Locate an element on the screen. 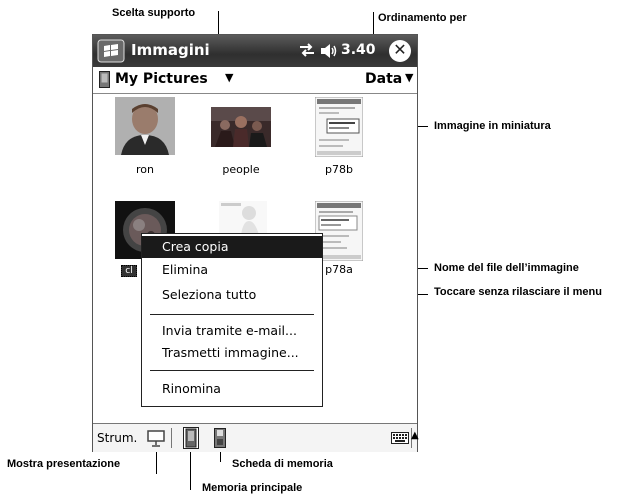 The width and height of the screenshot is (638, 498). callout-scheda-memoria: Scheda di memoria is located at coordinates (282, 464).